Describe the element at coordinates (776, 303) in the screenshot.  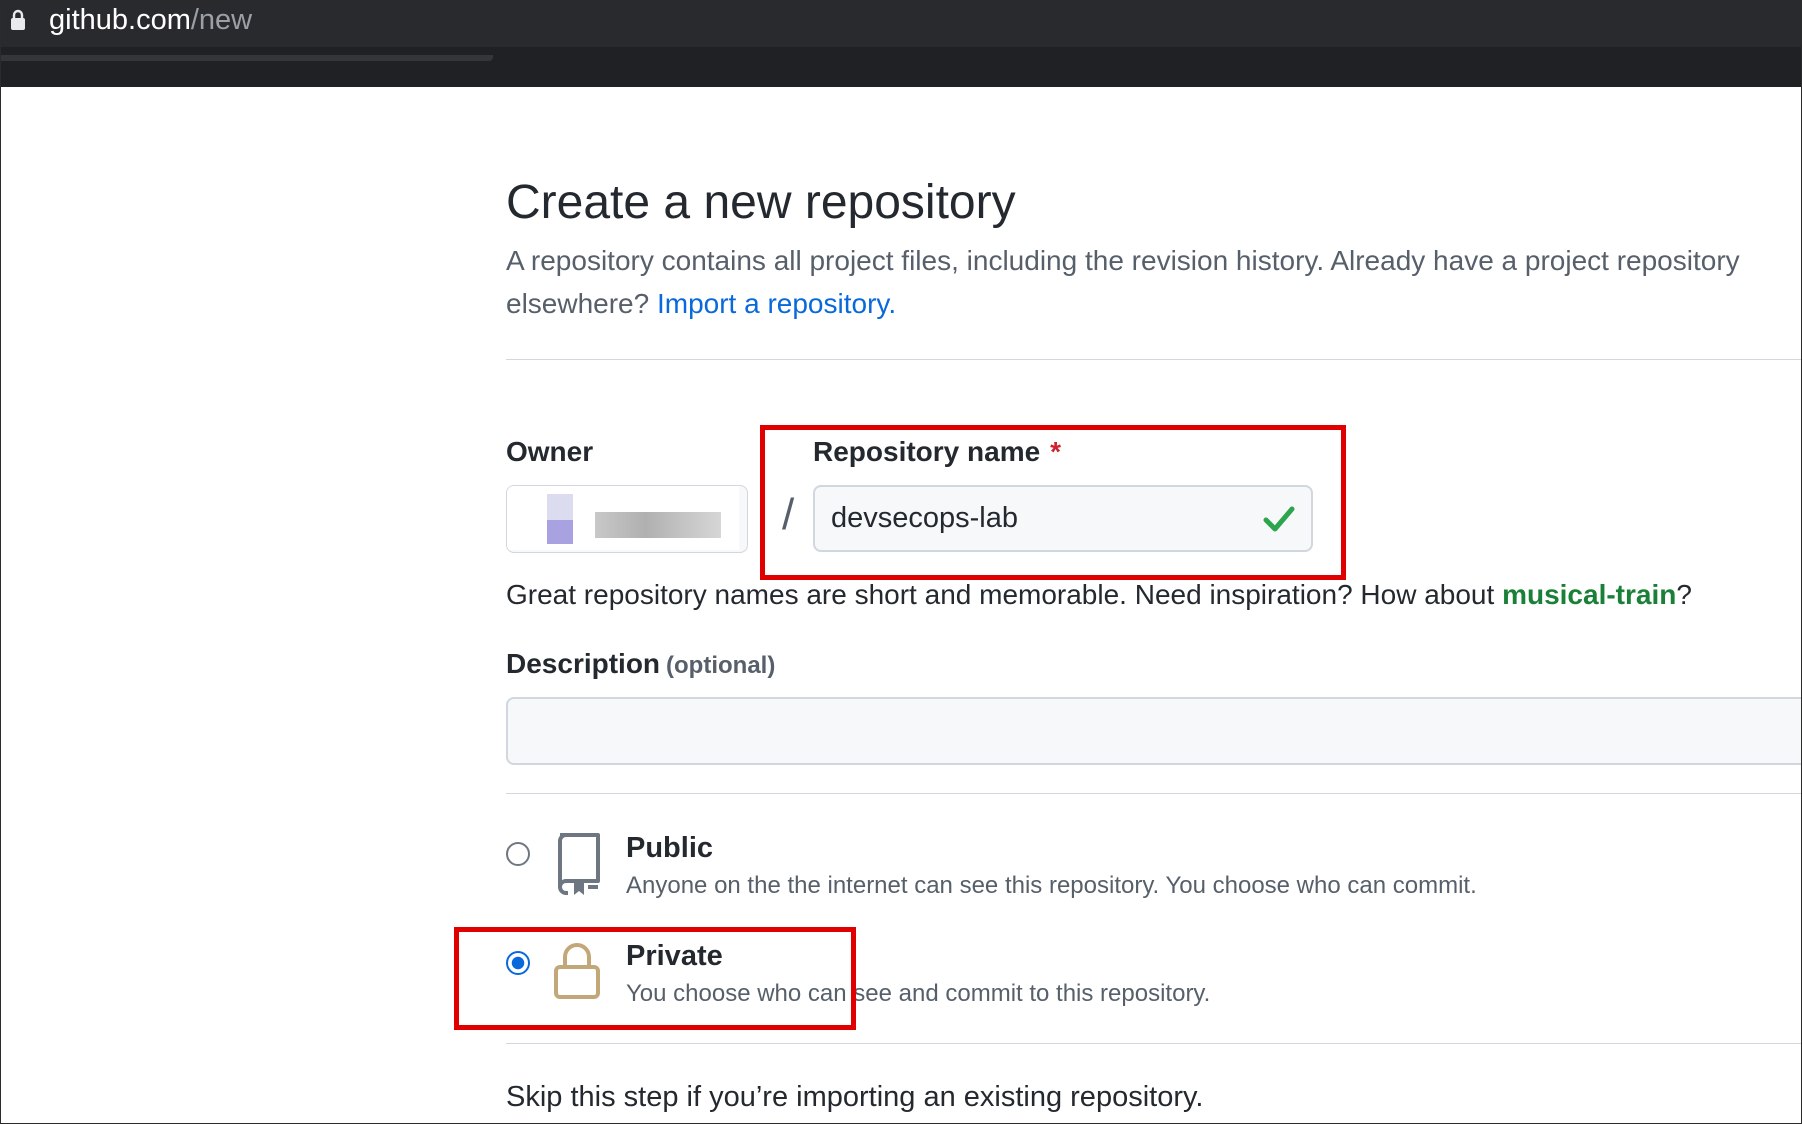
I see `import-repository-link: Import a repository.` at that location.